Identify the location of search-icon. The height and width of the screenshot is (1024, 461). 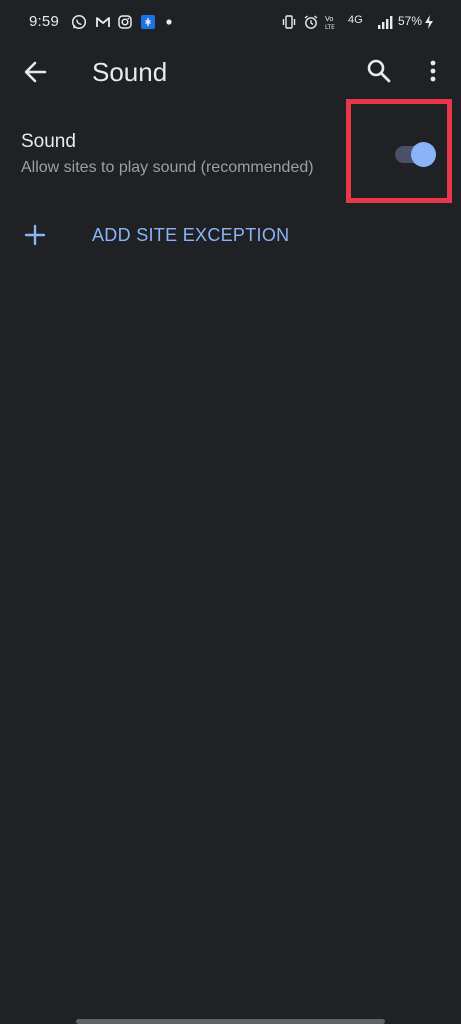
(379, 71).